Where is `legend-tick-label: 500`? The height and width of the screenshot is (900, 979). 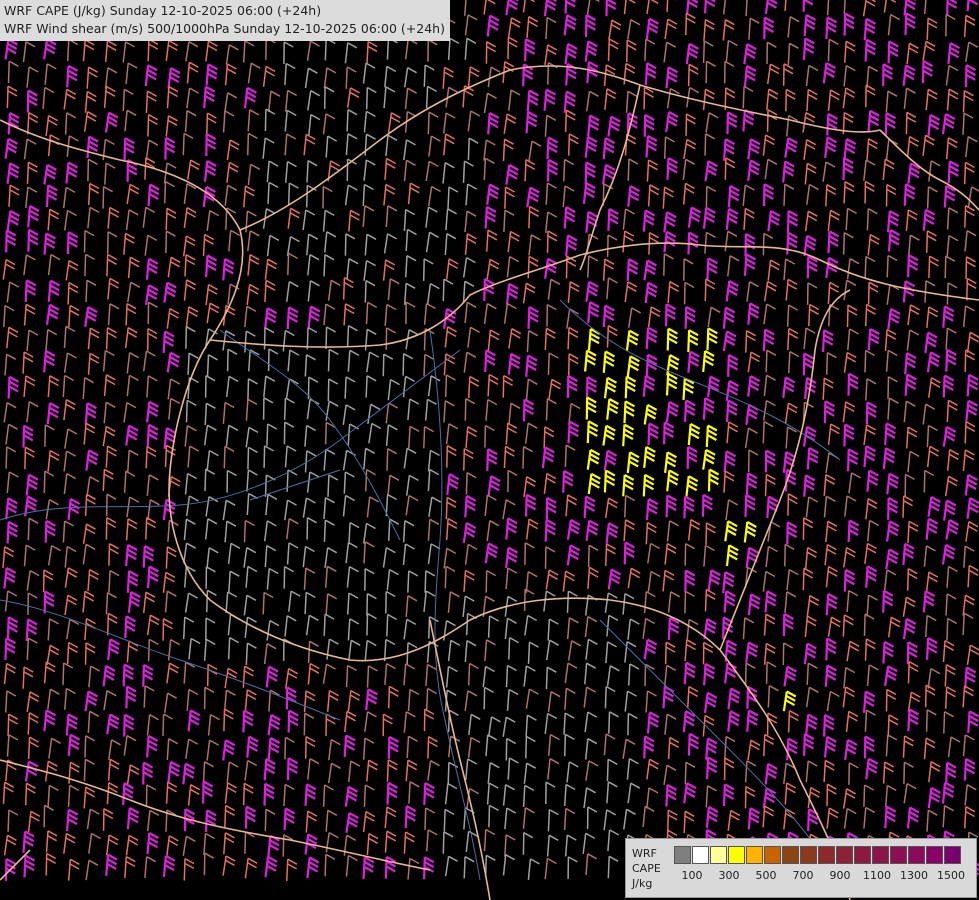 legend-tick-label: 500 is located at coordinates (766, 875).